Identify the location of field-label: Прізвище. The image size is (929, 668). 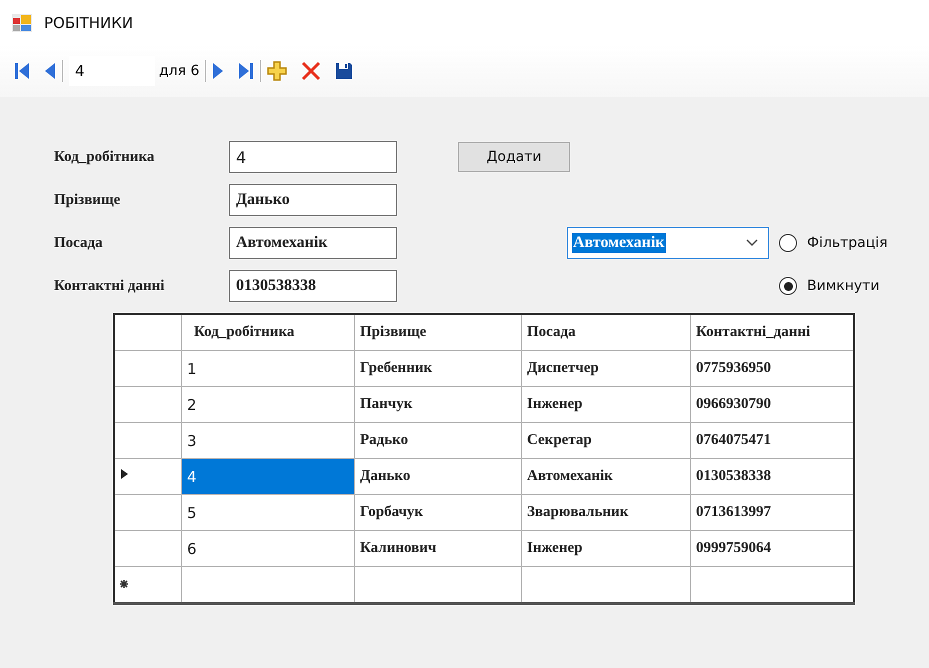
(88, 200).